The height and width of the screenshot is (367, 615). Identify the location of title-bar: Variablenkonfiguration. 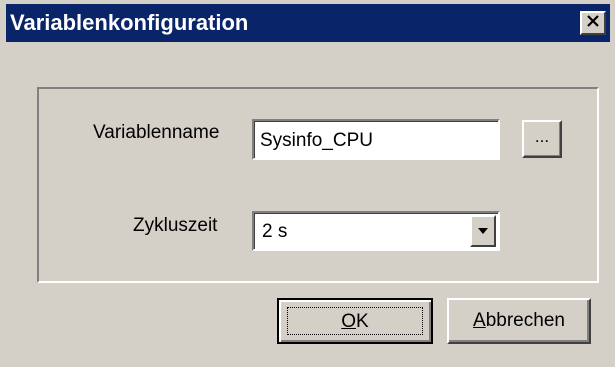
(308, 23).